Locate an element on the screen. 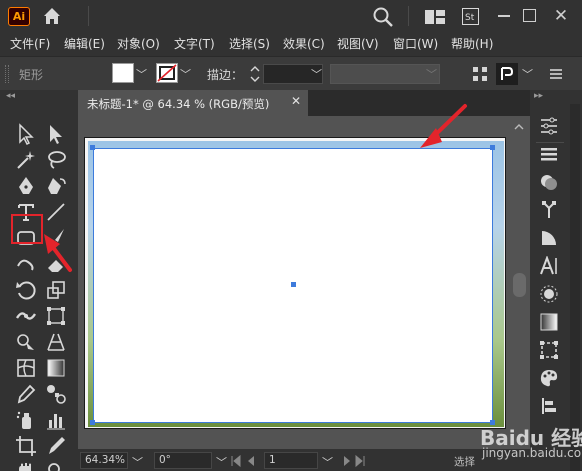 Image resolution: width=582 pixels, height=471 pixels. watermark-url: jingyan.baidu.com is located at coordinates (532, 453).